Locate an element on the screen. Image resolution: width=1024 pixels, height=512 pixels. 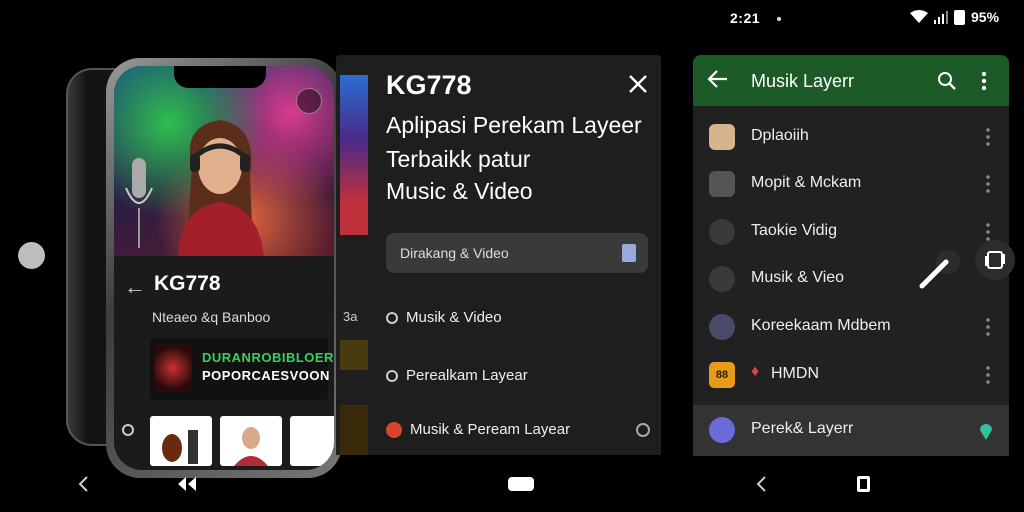
user-icon is located at coordinates (722, 430).